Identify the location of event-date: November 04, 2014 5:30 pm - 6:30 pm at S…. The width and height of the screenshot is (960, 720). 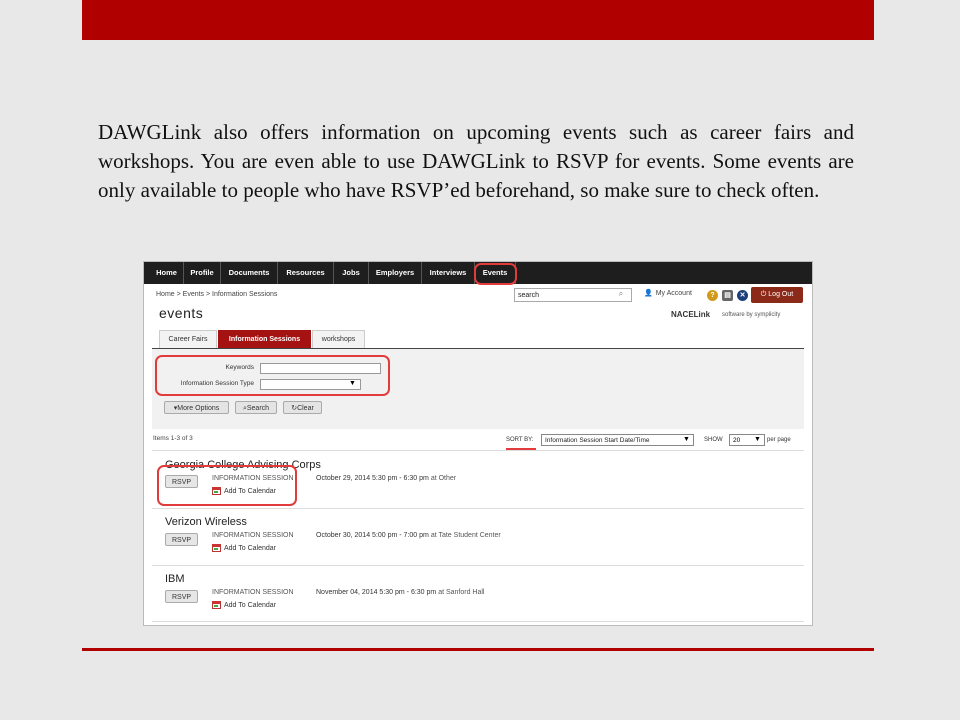
(400, 592).